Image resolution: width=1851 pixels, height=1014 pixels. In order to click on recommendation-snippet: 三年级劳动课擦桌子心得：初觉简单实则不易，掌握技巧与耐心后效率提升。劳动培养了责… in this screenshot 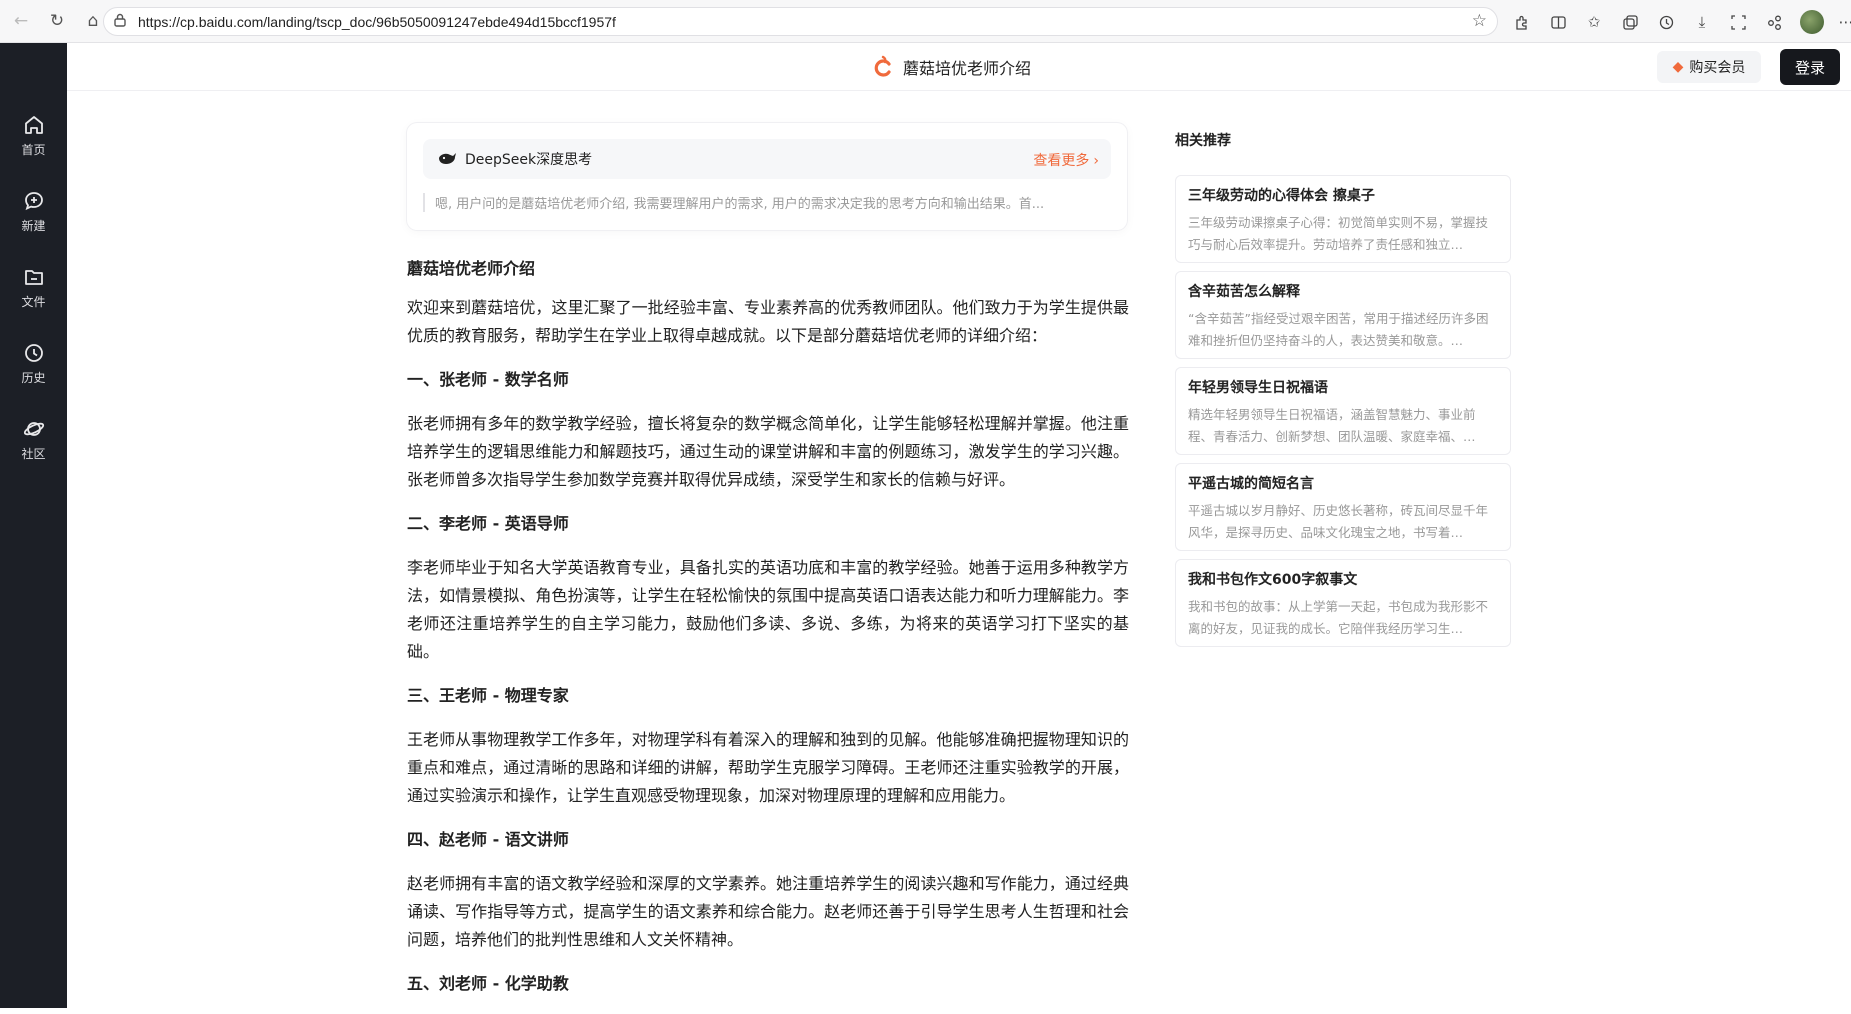, I will do `click(1338, 233)`.